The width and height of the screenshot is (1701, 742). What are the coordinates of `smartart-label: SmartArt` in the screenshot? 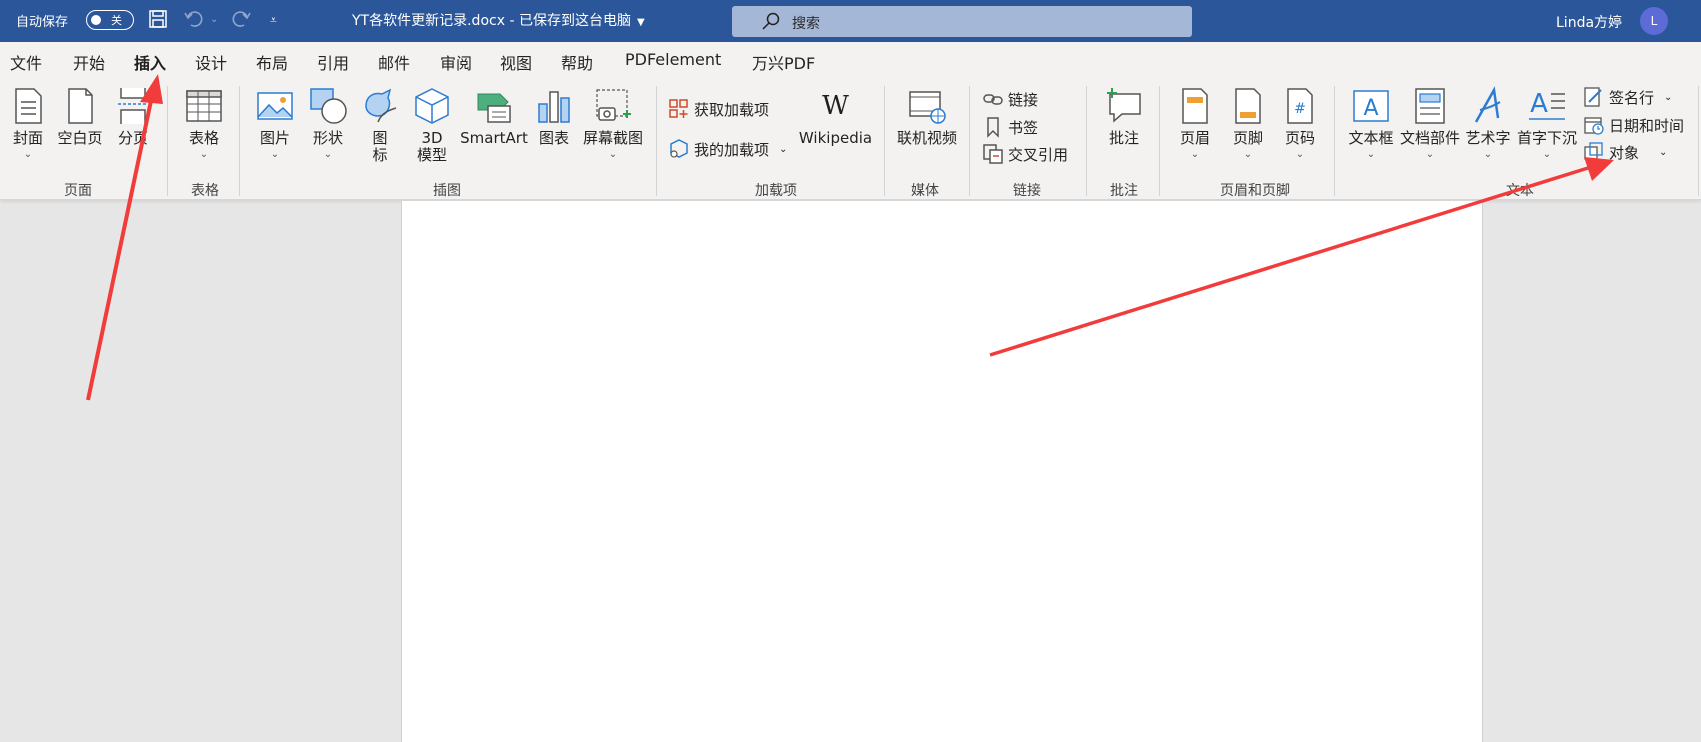 It's located at (494, 138).